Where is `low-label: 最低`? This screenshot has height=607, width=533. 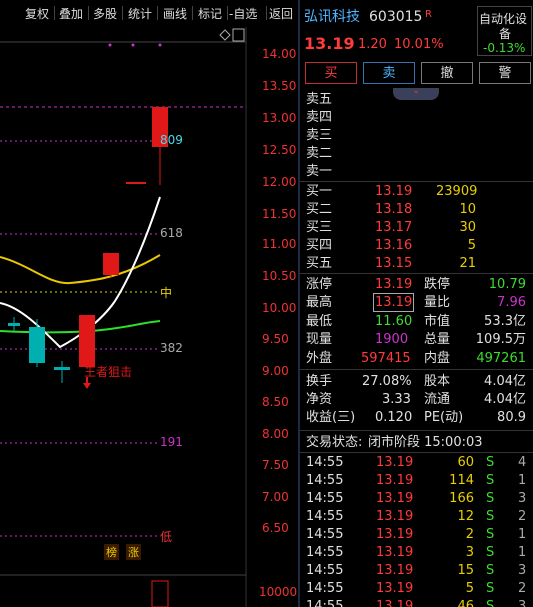 low-label: 最低 is located at coordinates (319, 321).